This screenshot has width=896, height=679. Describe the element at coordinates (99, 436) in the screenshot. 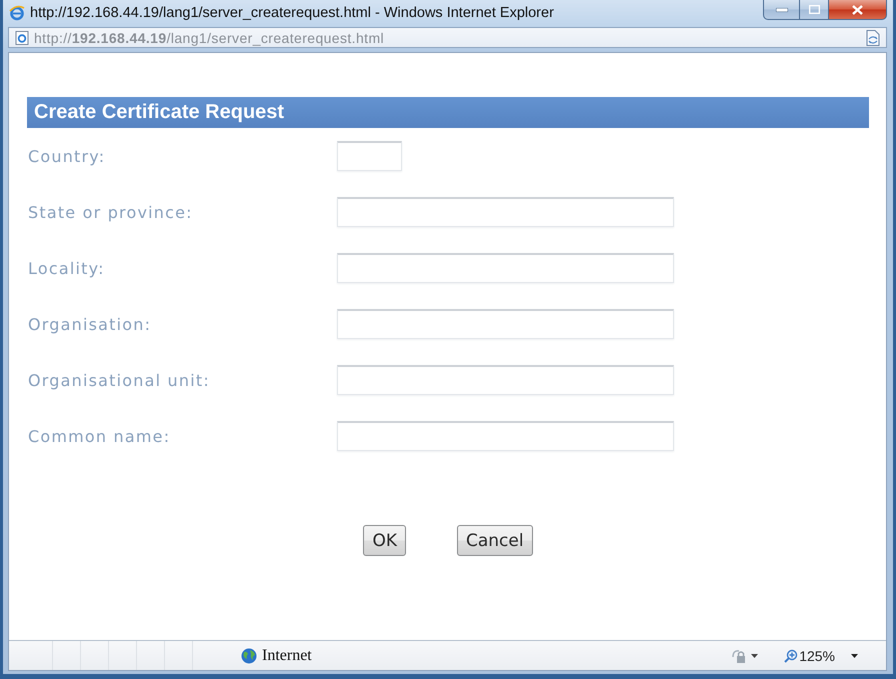

I see `field-label: Common name:` at that location.